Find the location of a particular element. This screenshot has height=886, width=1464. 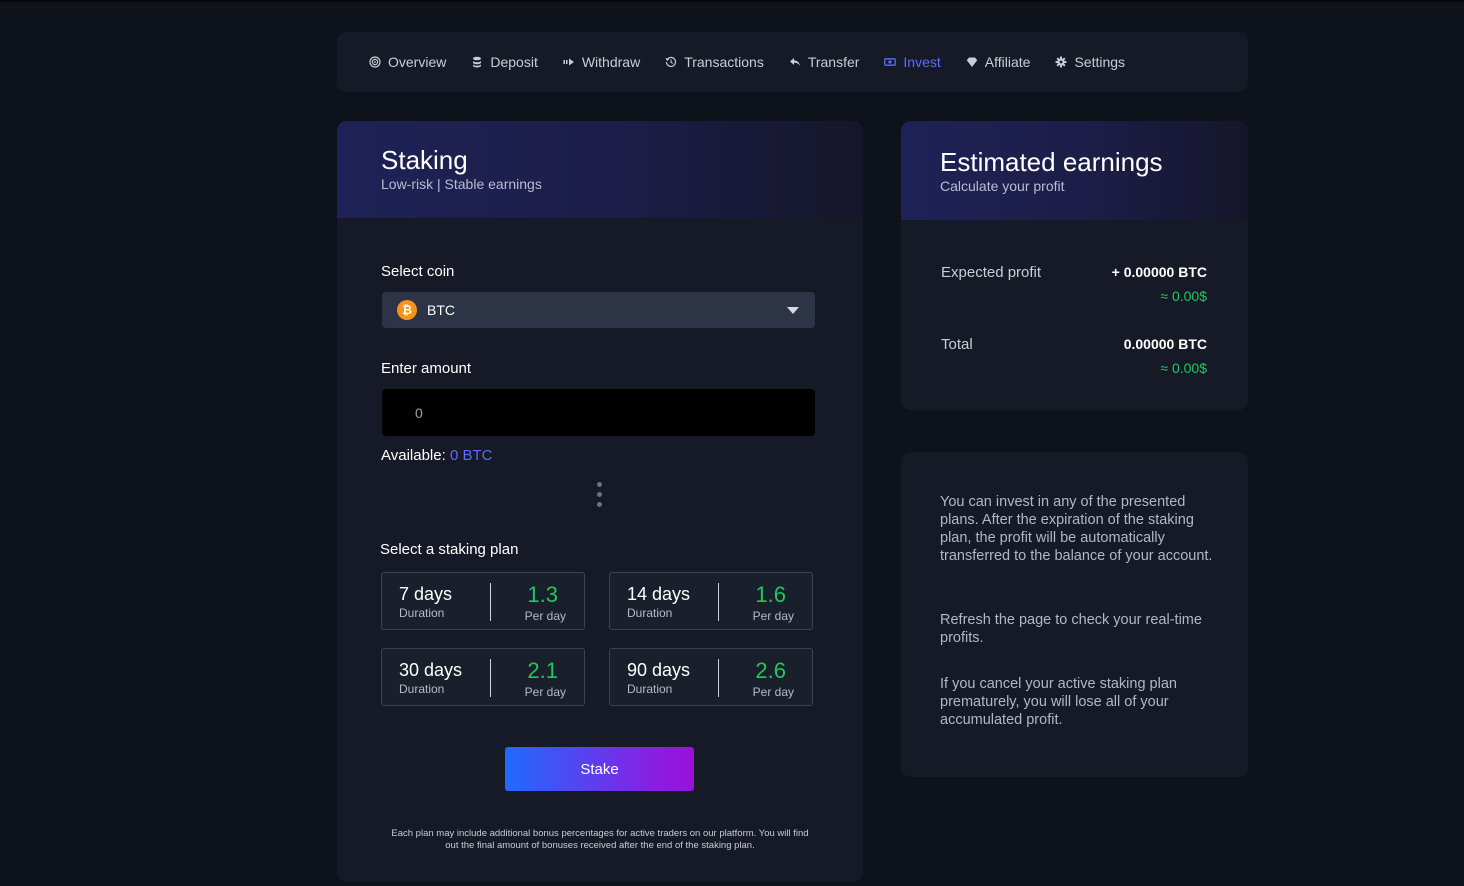

nav-item-affiliate: Affiliate is located at coordinates (998, 62).